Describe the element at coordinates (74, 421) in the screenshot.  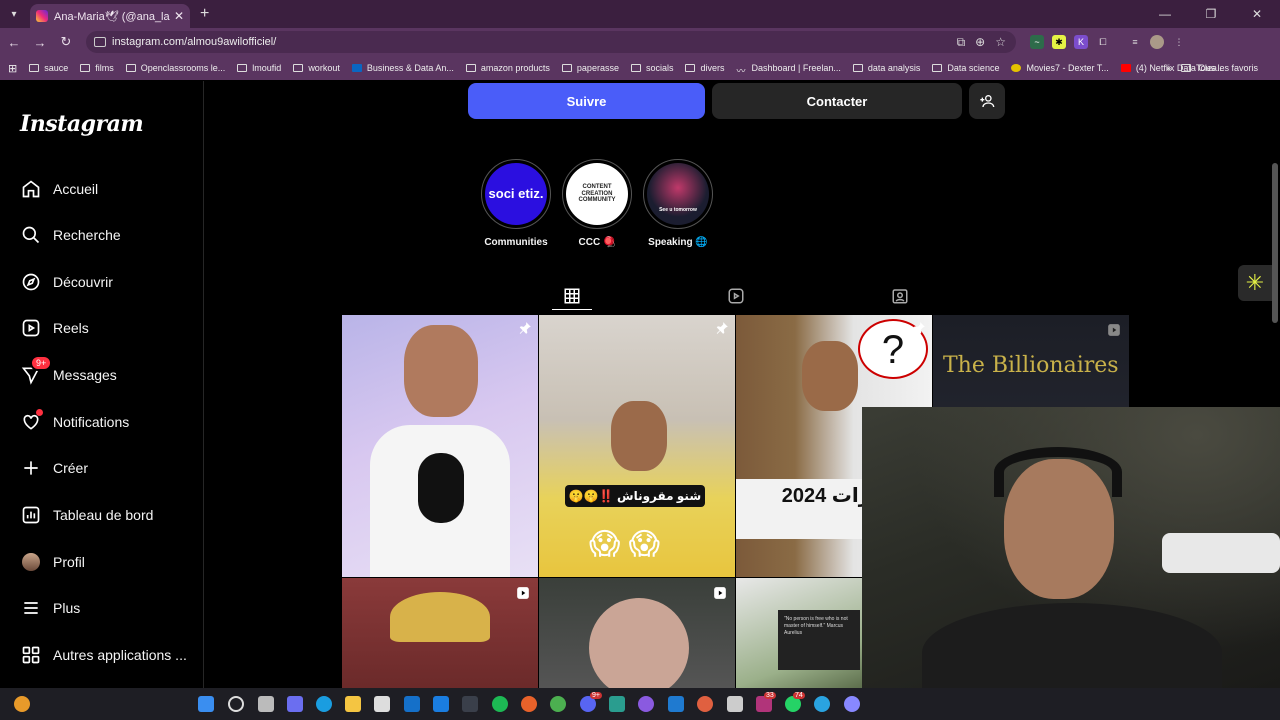
I see `sidebar-item-notifications: Notifications` at that location.